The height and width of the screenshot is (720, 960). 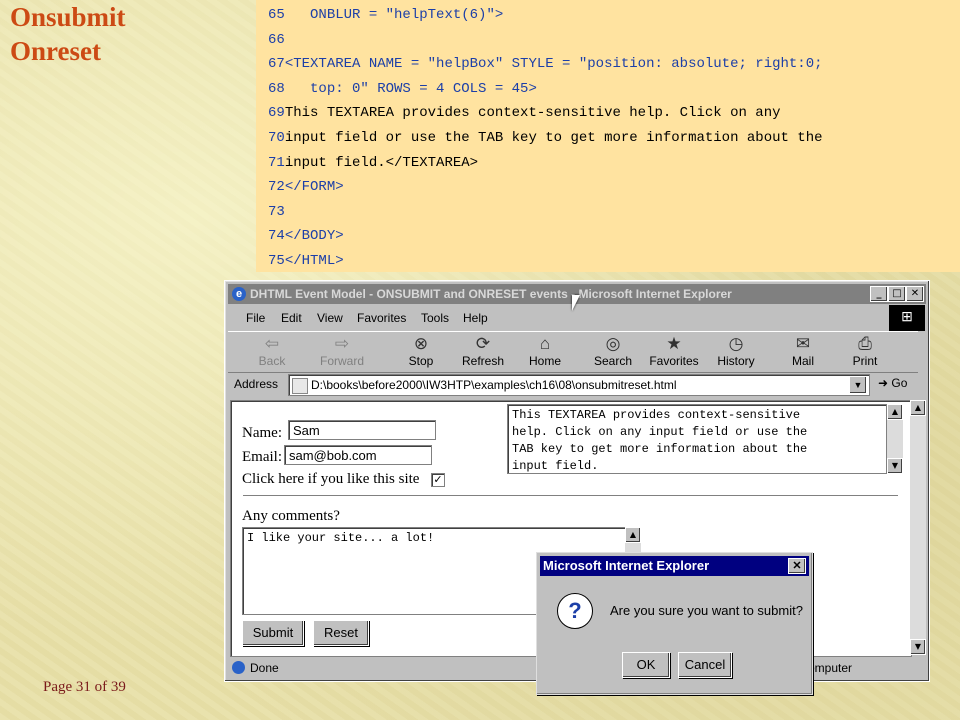 I want to click on code-line: 75</HTML>, so click(x=306, y=261).